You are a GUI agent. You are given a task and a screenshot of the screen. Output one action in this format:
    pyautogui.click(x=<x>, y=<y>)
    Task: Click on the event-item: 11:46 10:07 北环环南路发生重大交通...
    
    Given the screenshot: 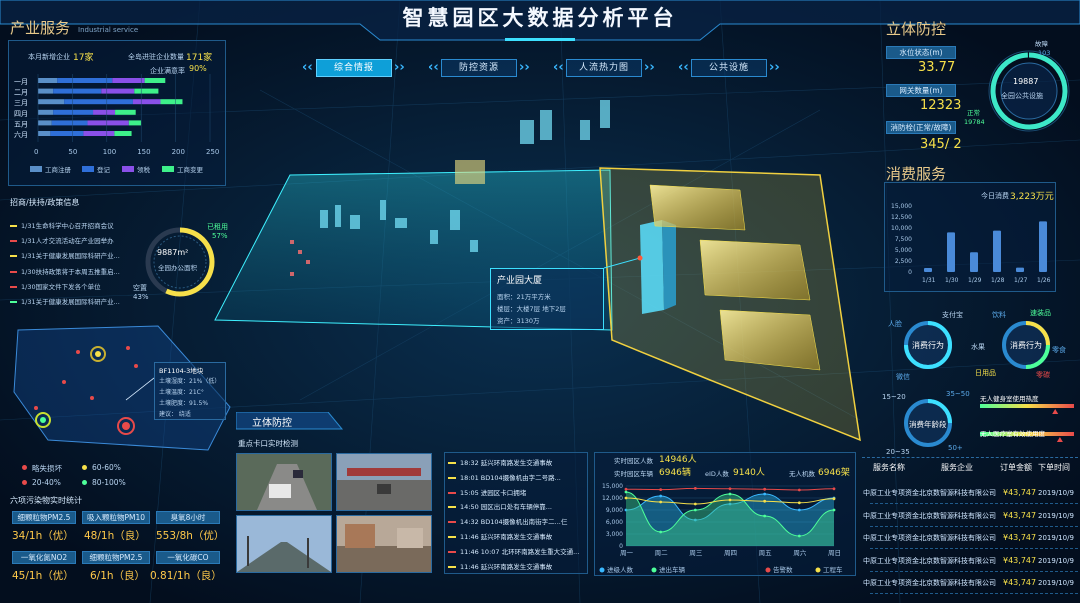 What is the action you would take?
    pyautogui.click(x=513, y=551)
    